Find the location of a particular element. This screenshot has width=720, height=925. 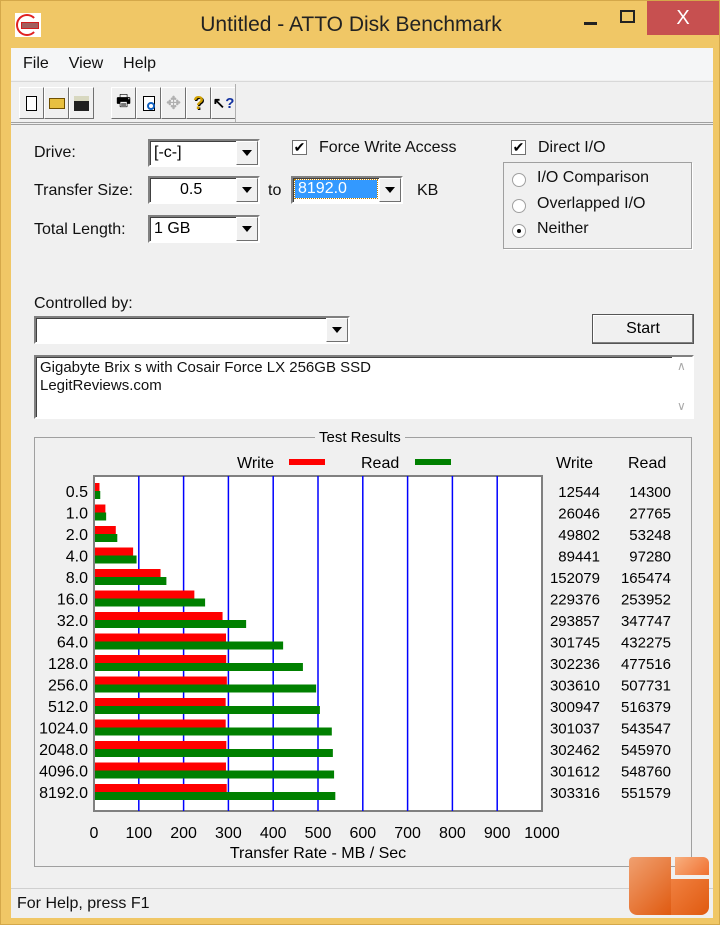

transfer-from-dropdown-button is located at coordinates (247, 190).